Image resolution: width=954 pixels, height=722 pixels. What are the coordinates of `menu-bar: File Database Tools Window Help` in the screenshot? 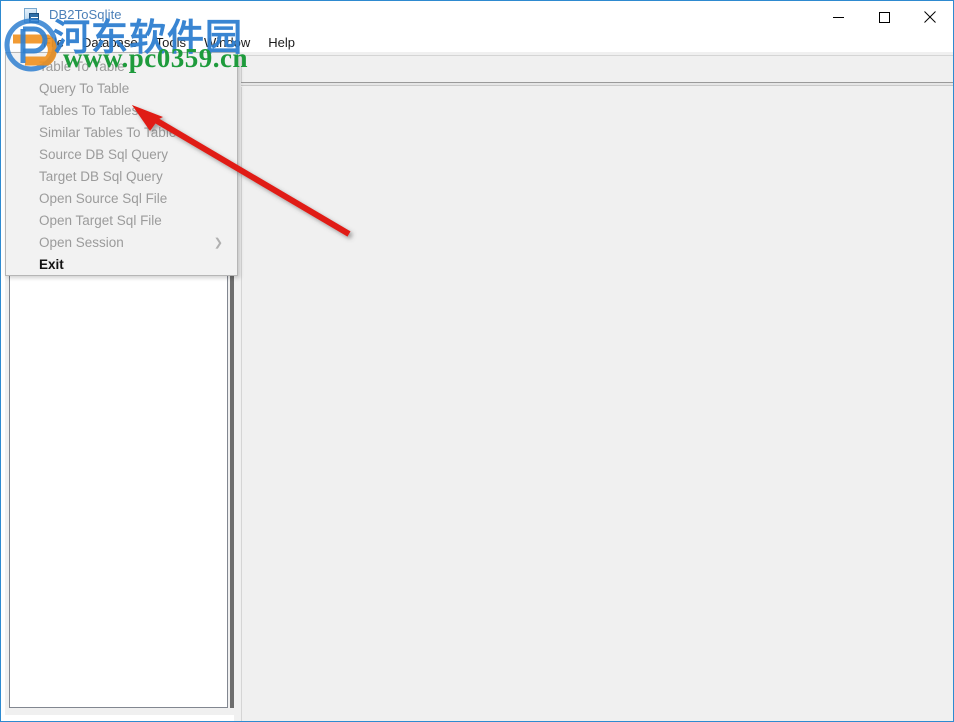 It's located at (477, 42).